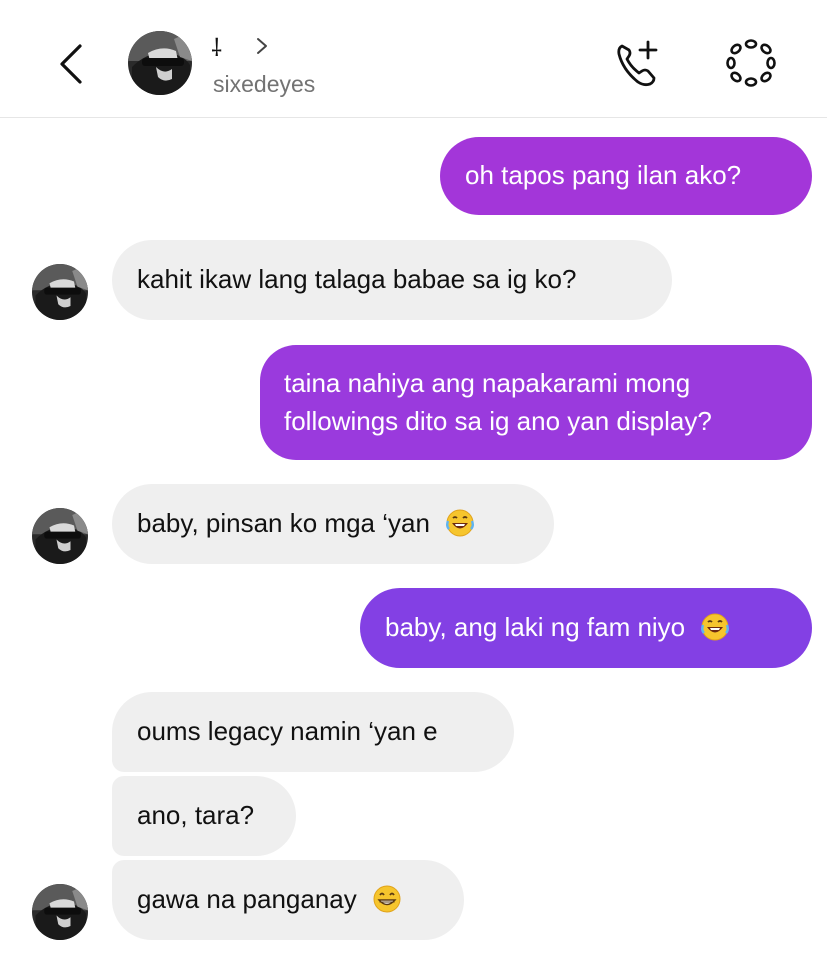  I want to click on display-name: ⸸, so click(241, 49).